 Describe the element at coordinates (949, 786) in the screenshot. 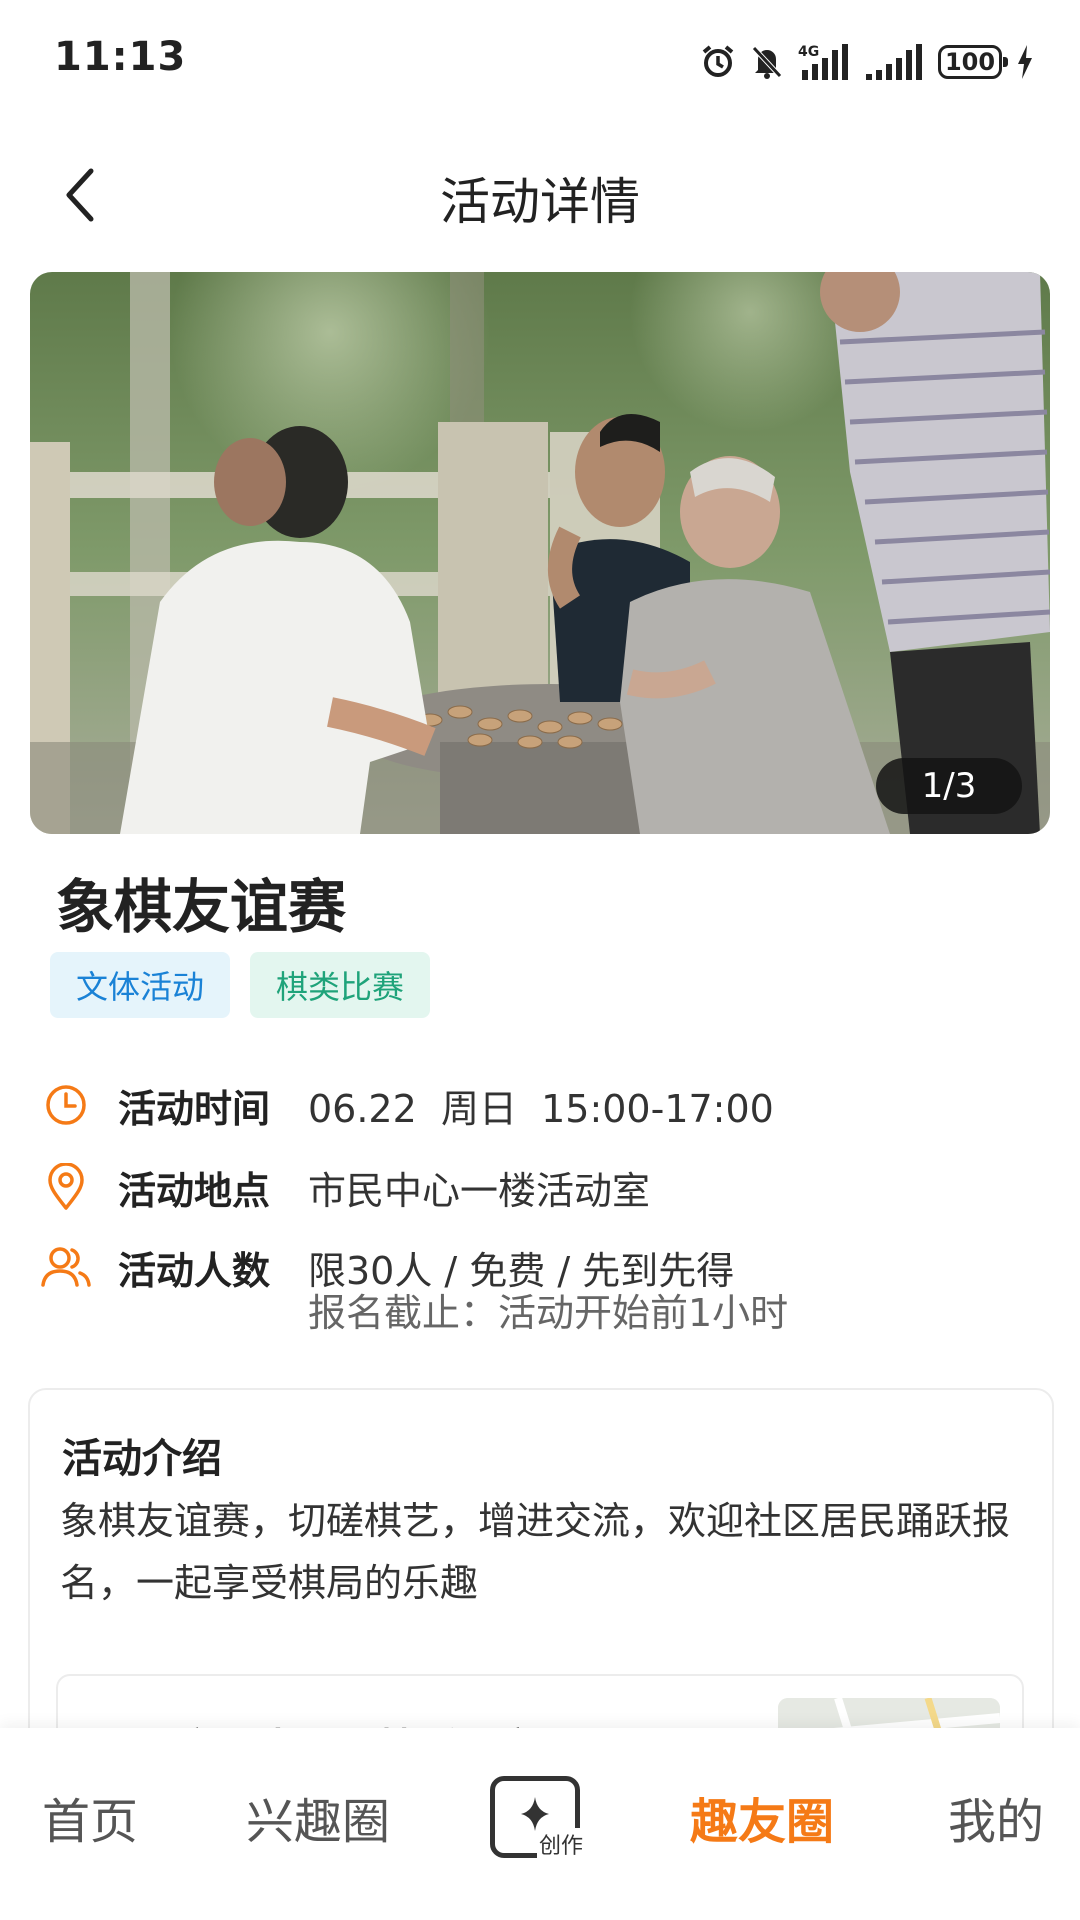

I see `image-counter: 1/3` at that location.